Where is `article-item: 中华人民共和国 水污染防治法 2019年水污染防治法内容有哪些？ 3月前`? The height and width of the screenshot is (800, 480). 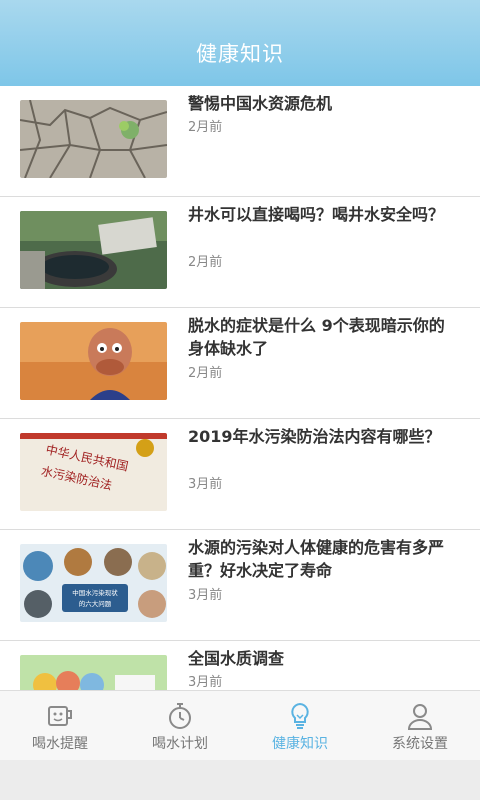 article-item: 中华人民共和国 水污染防治法 2019年水污染防治法内容有哪些？ 3月前 is located at coordinates (240, 474).